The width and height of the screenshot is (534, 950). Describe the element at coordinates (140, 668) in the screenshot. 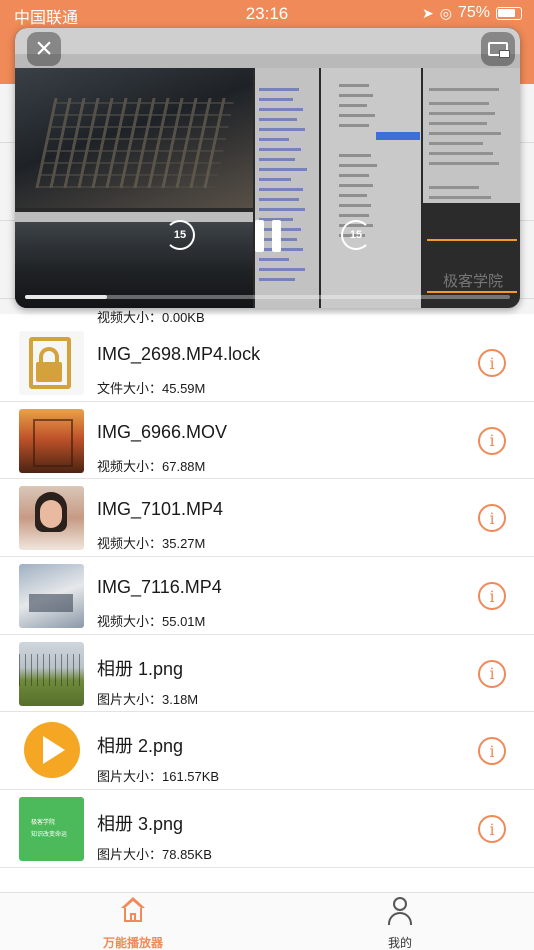

I see `file-name: 相册 1.png` at that location.